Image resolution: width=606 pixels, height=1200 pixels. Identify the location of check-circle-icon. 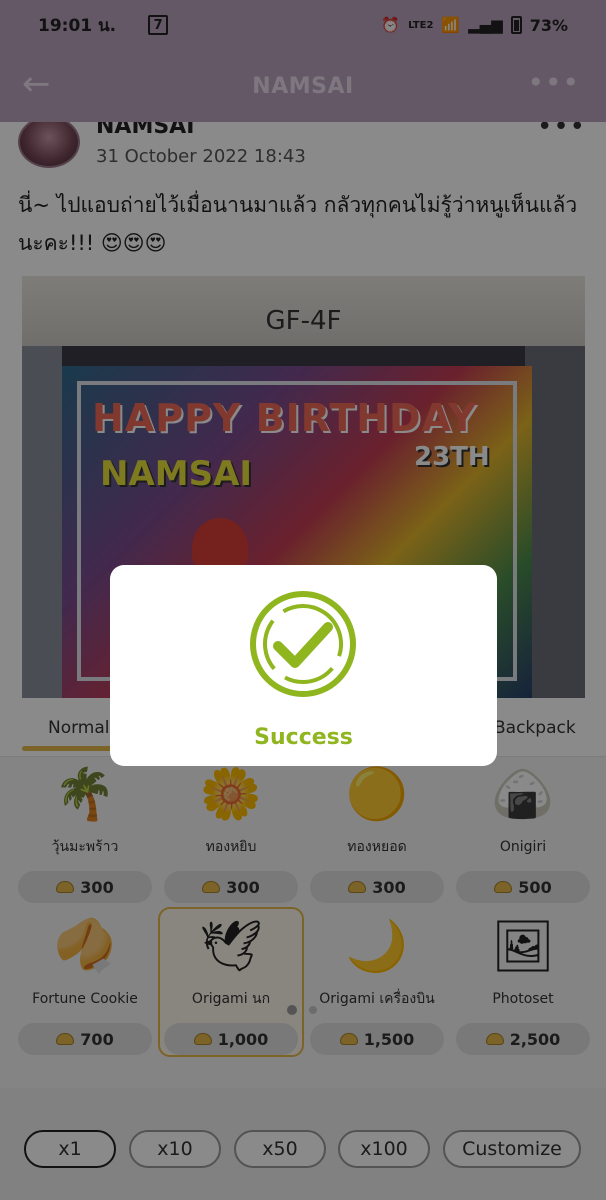
(303, 644).